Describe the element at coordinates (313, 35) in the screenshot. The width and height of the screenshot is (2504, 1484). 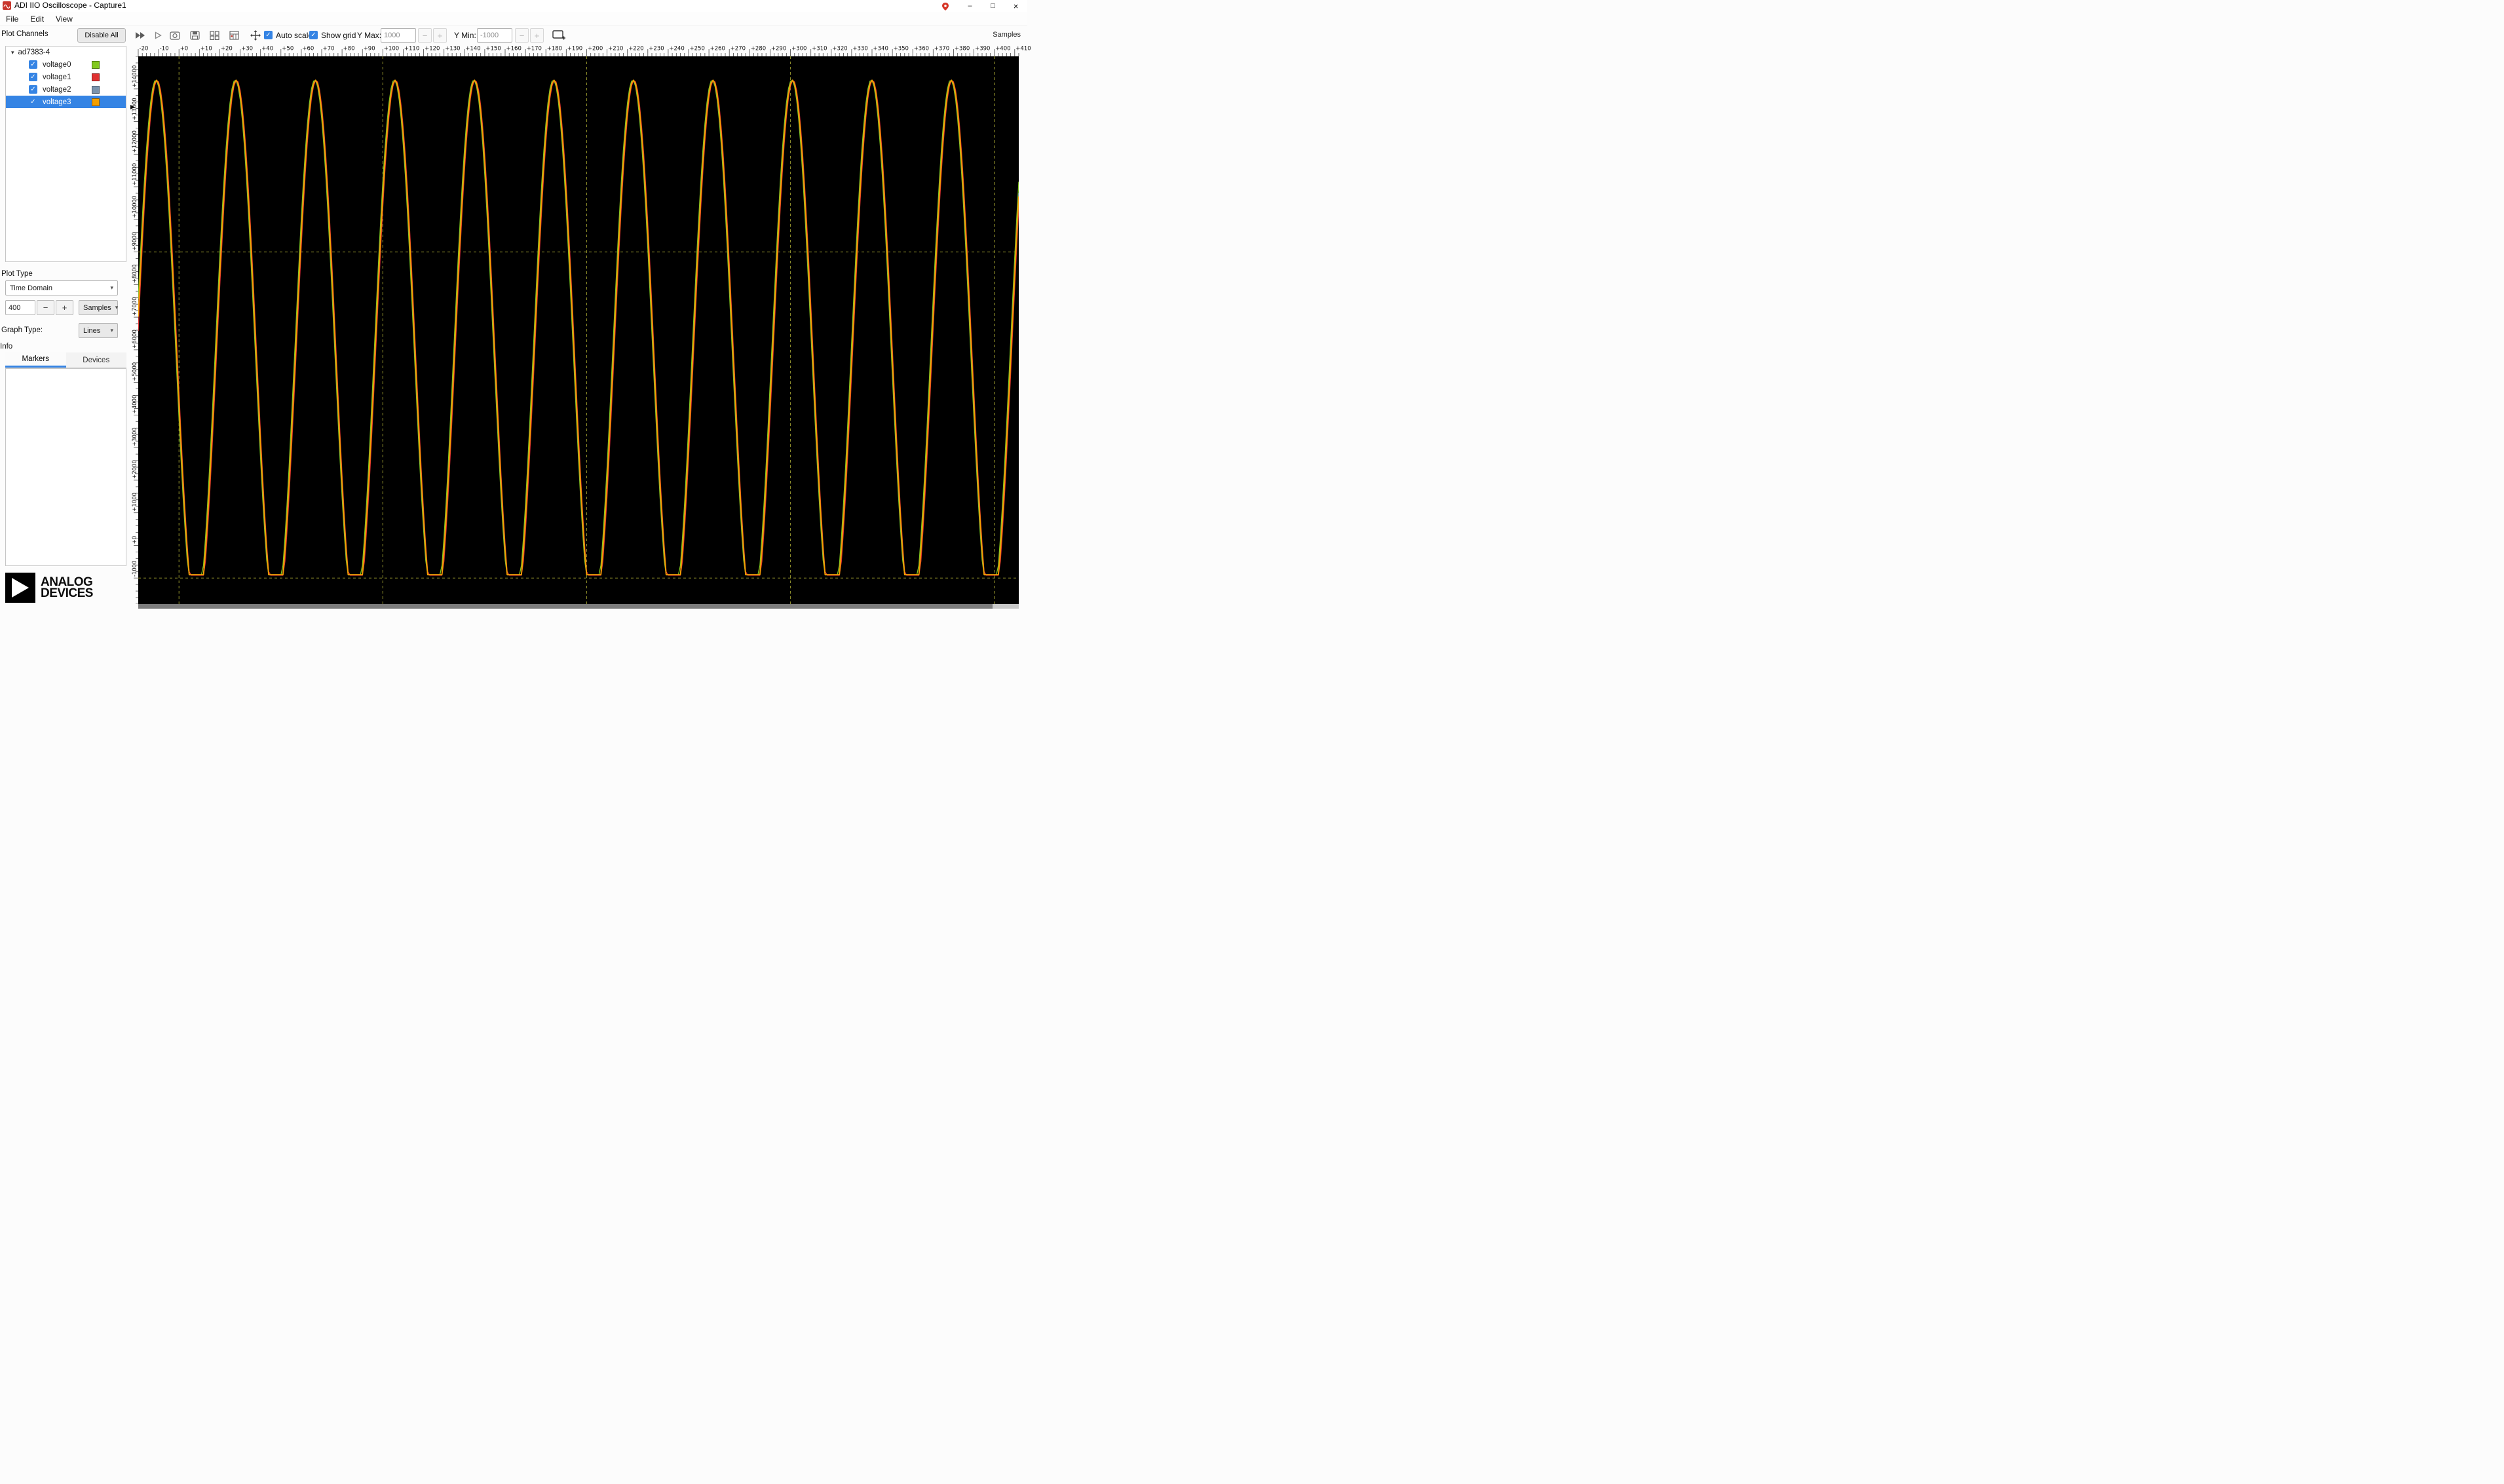
I see `show-grid-checkbox: ✓` at that location.